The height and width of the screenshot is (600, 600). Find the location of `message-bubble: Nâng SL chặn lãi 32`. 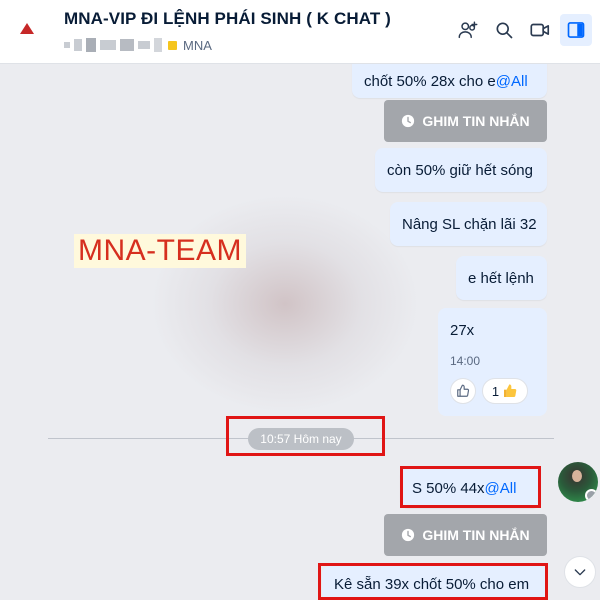

message-bubble: Nâng SL chặn lãi 32 is located at coordinates (468, 224).